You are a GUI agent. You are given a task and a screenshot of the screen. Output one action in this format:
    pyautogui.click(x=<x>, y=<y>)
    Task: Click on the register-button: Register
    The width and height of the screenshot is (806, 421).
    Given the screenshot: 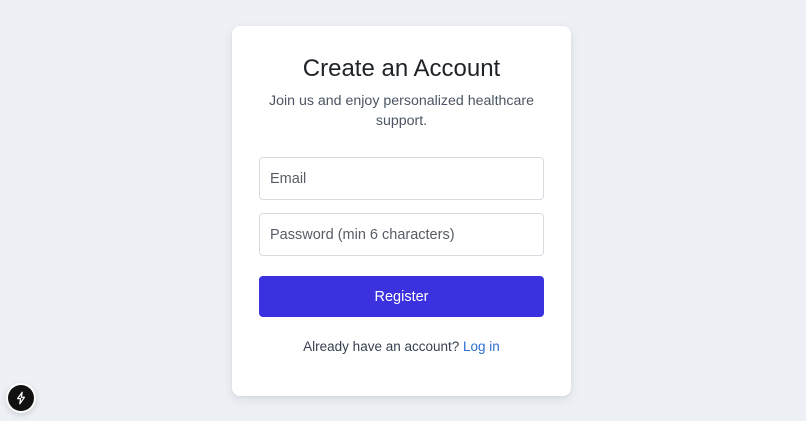 What is the action you would take?
    pyautogui.click(x=401, y=296)
    